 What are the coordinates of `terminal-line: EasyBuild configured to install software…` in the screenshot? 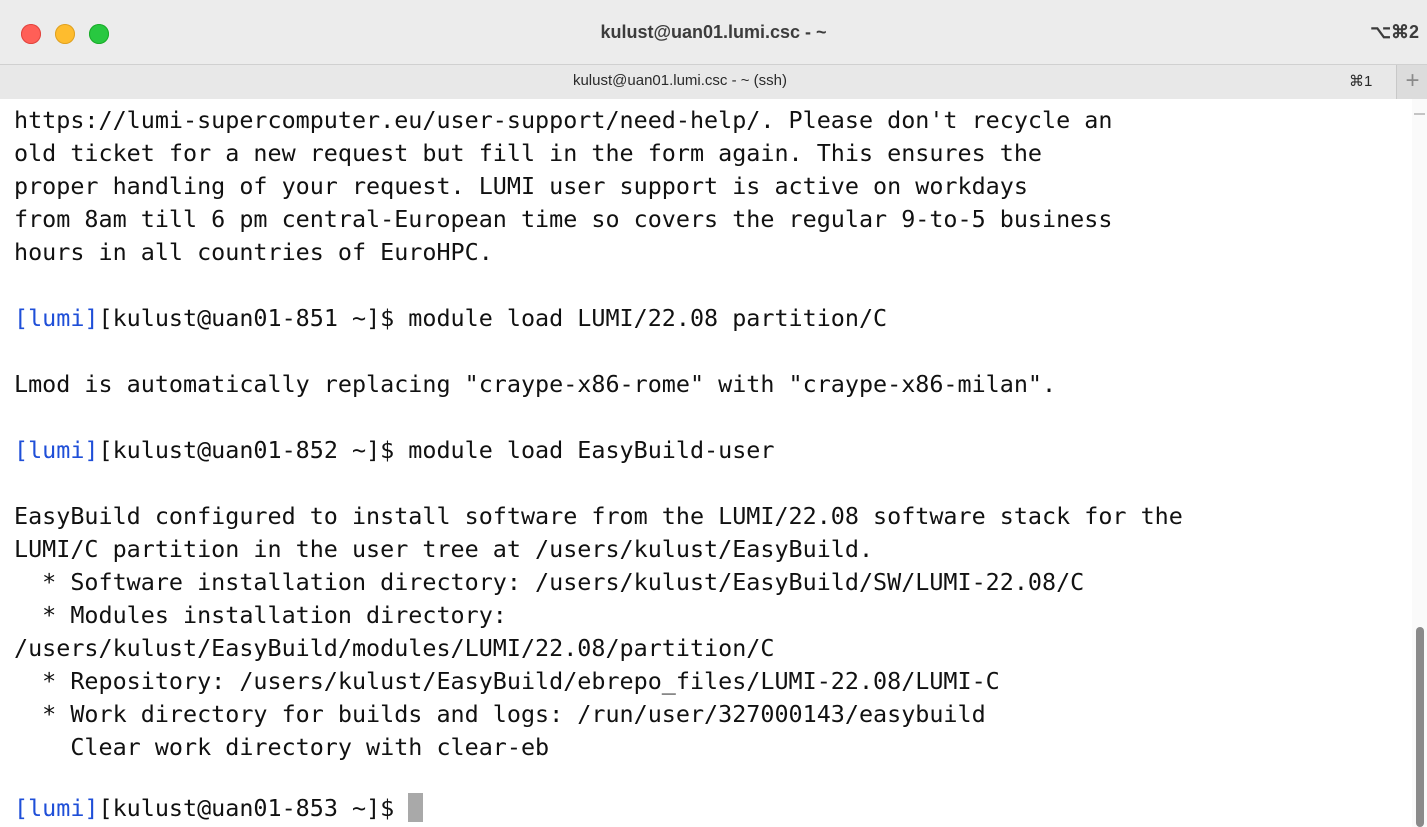 It's located at (598, 516).